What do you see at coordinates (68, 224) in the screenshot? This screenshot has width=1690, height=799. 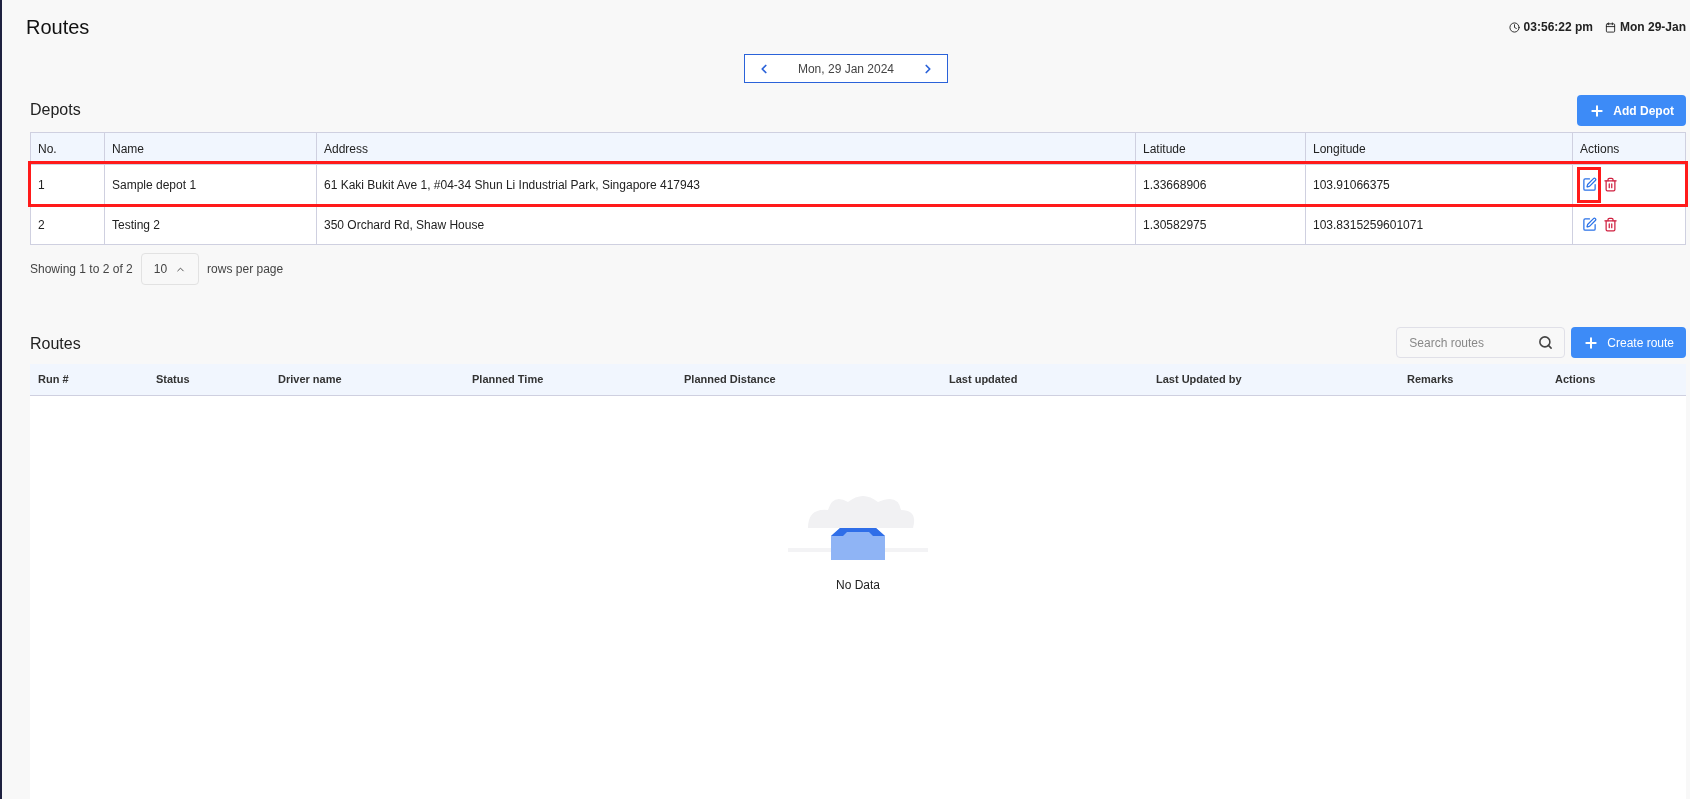 I see `table-cell: 2` at bounding box center [68, 224].